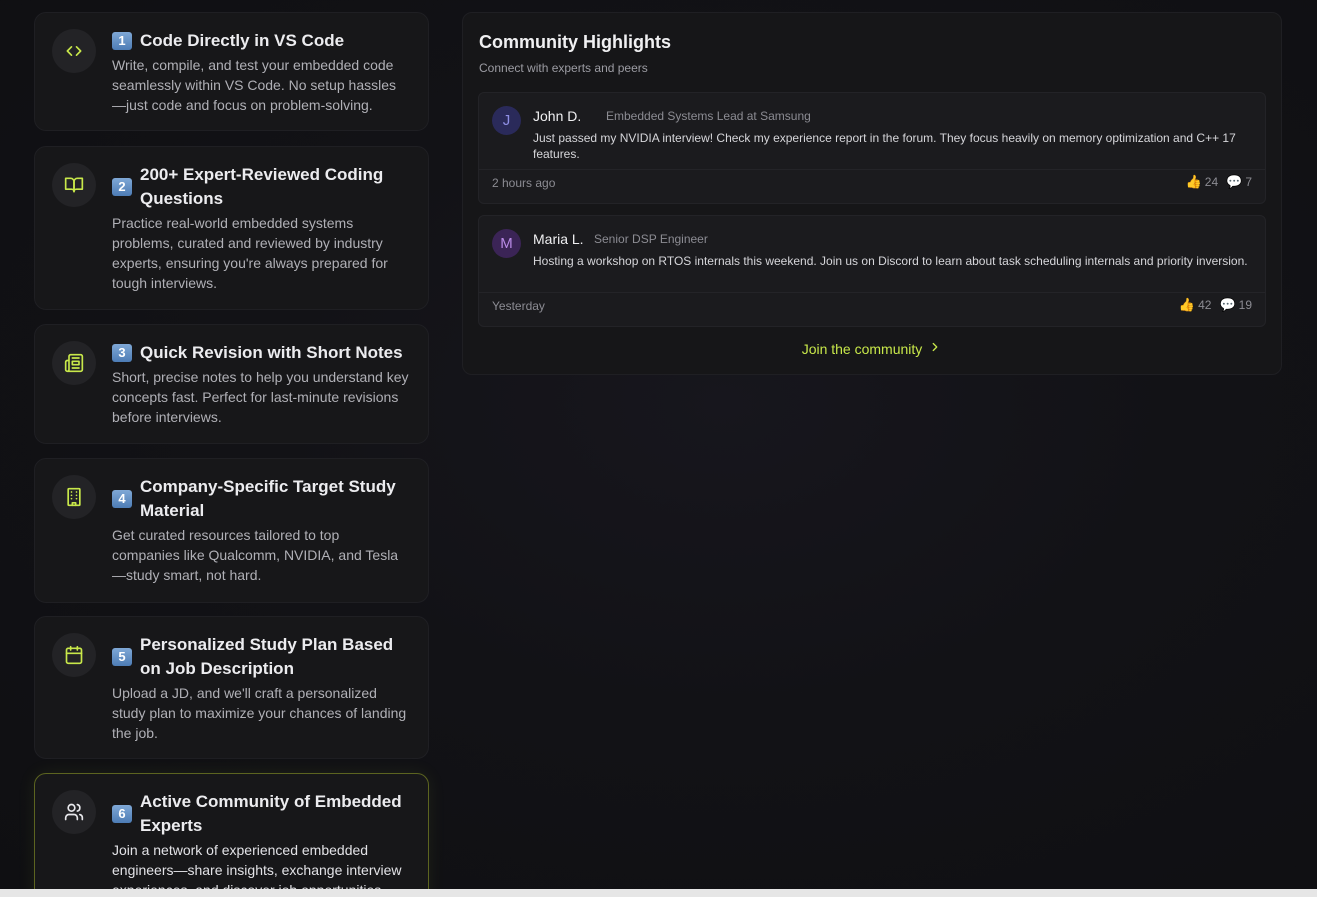 Image resolution: width=1317 pixels, height=897 pixels. Describe the element at coordinates (271, 352) in the screenshot. I see `feature-title-text: Quick Revision with Short Notes` at that location.